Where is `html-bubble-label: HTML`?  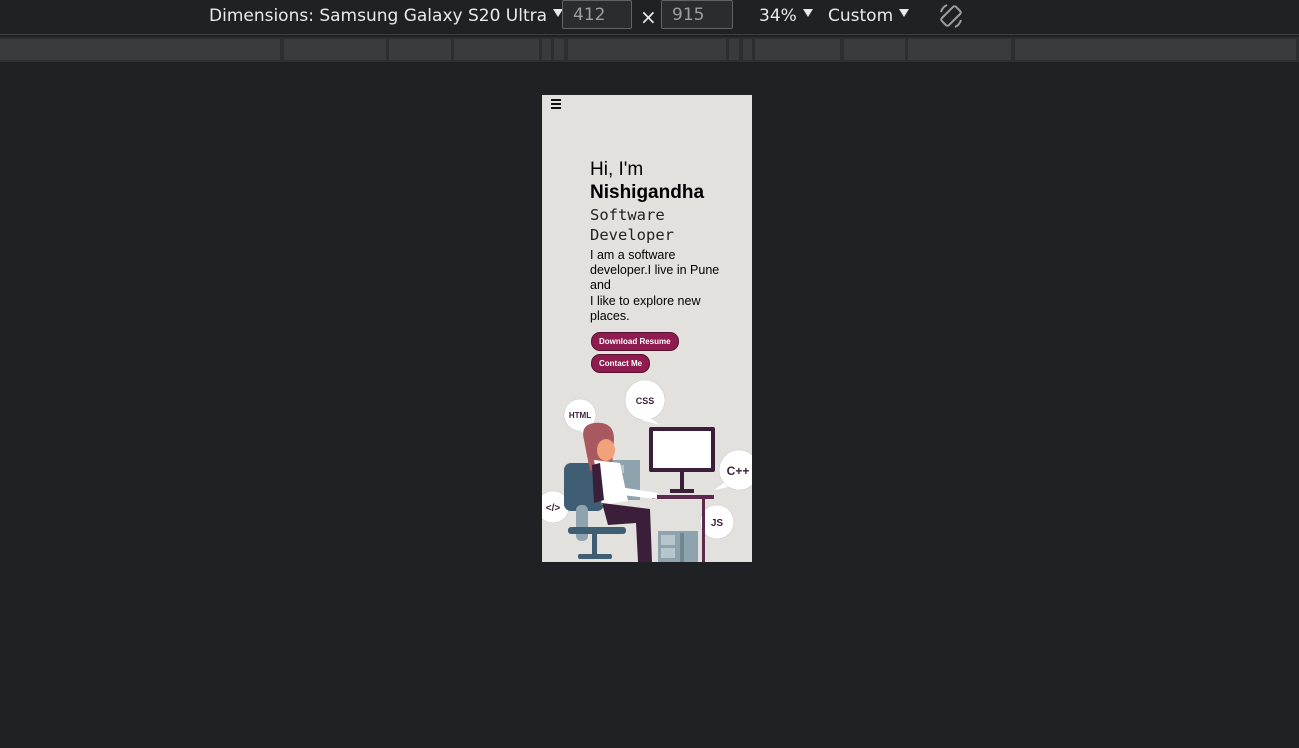 html-bubble-label: HTML is located at coordinates (580, 415).